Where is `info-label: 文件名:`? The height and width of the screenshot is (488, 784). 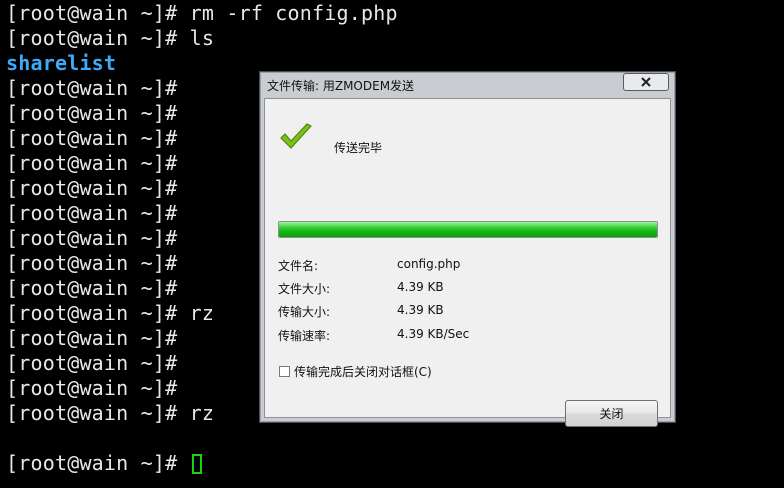
info-label: 文件名: is located at coordinates (298, 266).